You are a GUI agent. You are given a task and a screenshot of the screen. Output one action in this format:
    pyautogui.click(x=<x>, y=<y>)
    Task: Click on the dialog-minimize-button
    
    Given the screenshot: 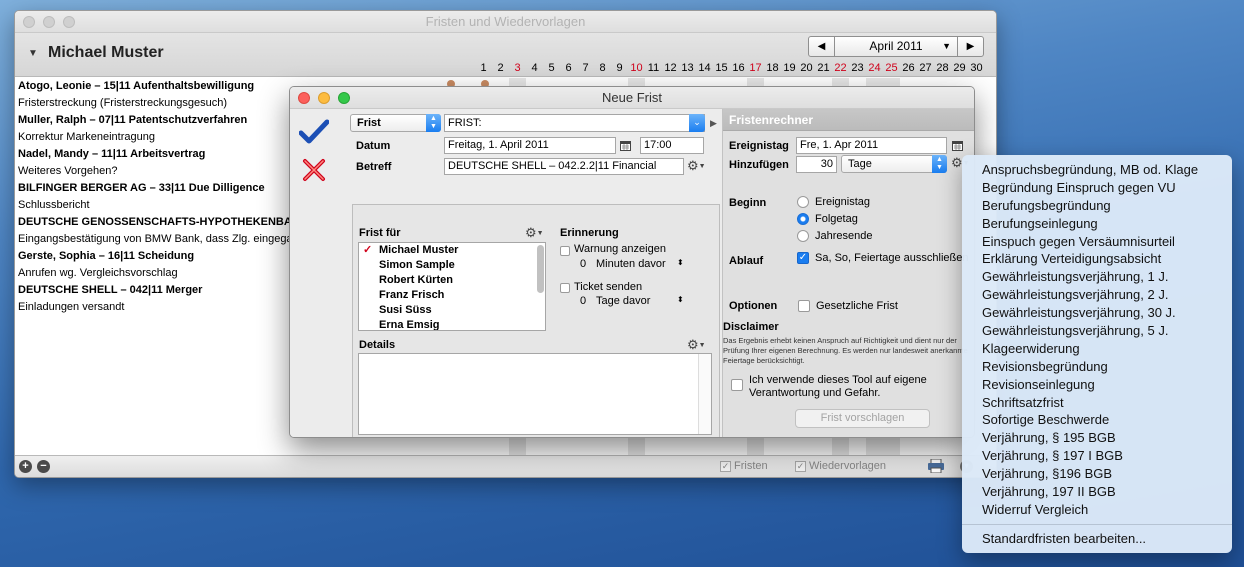 What is the action you would take?
    pyautogui.click(x=324, y=98)
    